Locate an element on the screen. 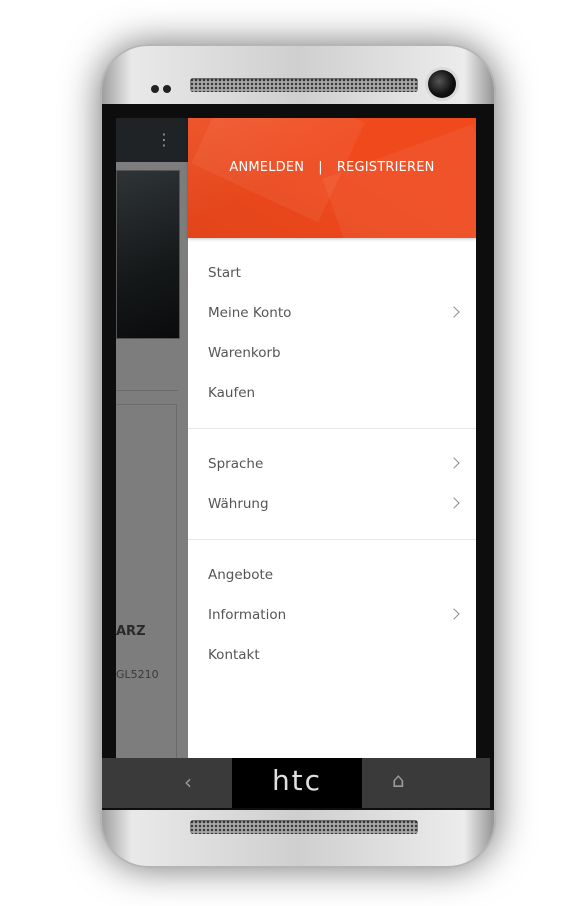  login-link: ANMELDEN is located at coordinates (266, 167).